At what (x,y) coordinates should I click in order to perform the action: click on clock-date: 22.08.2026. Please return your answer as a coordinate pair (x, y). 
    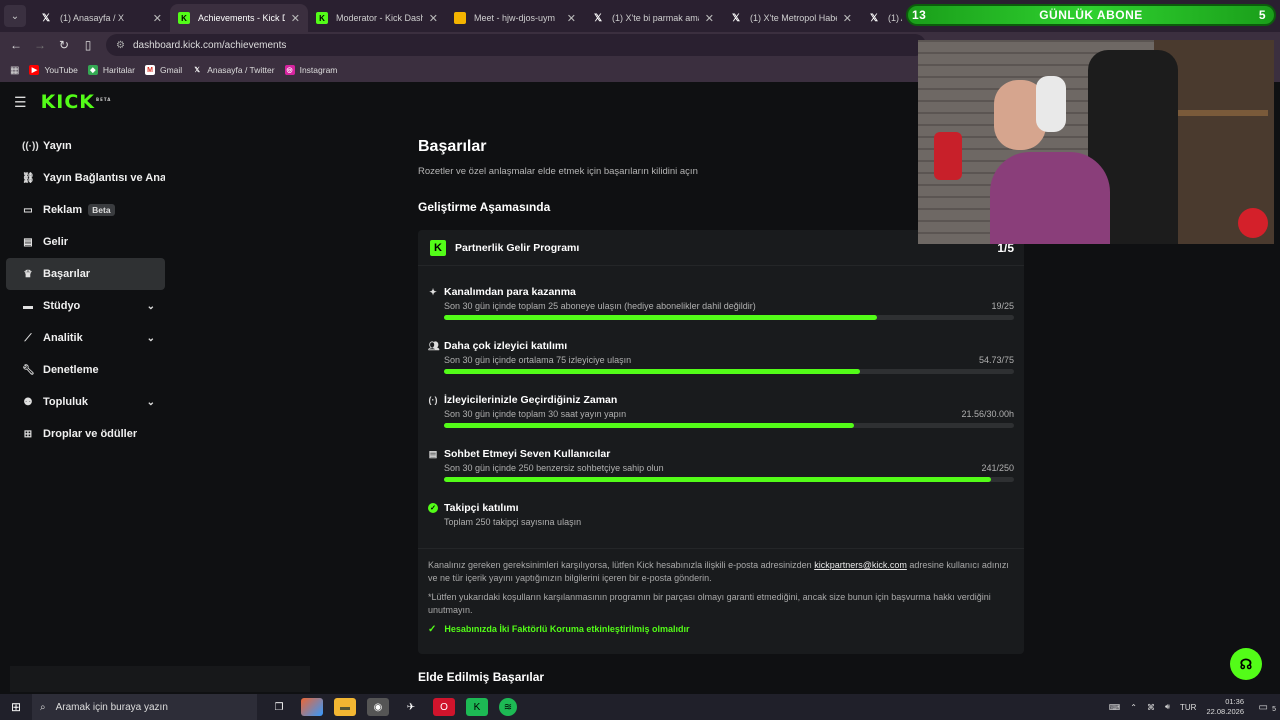
    Looking at the image, I should click on (1225, 711).